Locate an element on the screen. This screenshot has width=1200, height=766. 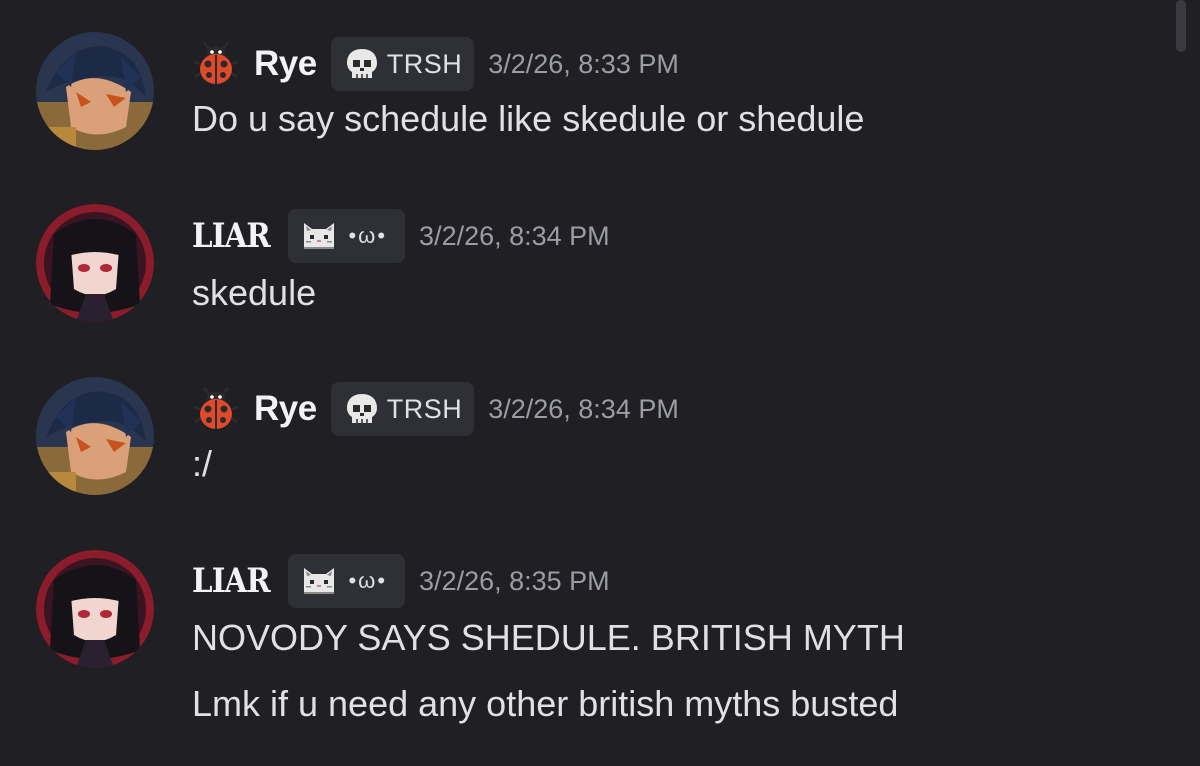
message-content: :/ is located at coordinates (202, 463).